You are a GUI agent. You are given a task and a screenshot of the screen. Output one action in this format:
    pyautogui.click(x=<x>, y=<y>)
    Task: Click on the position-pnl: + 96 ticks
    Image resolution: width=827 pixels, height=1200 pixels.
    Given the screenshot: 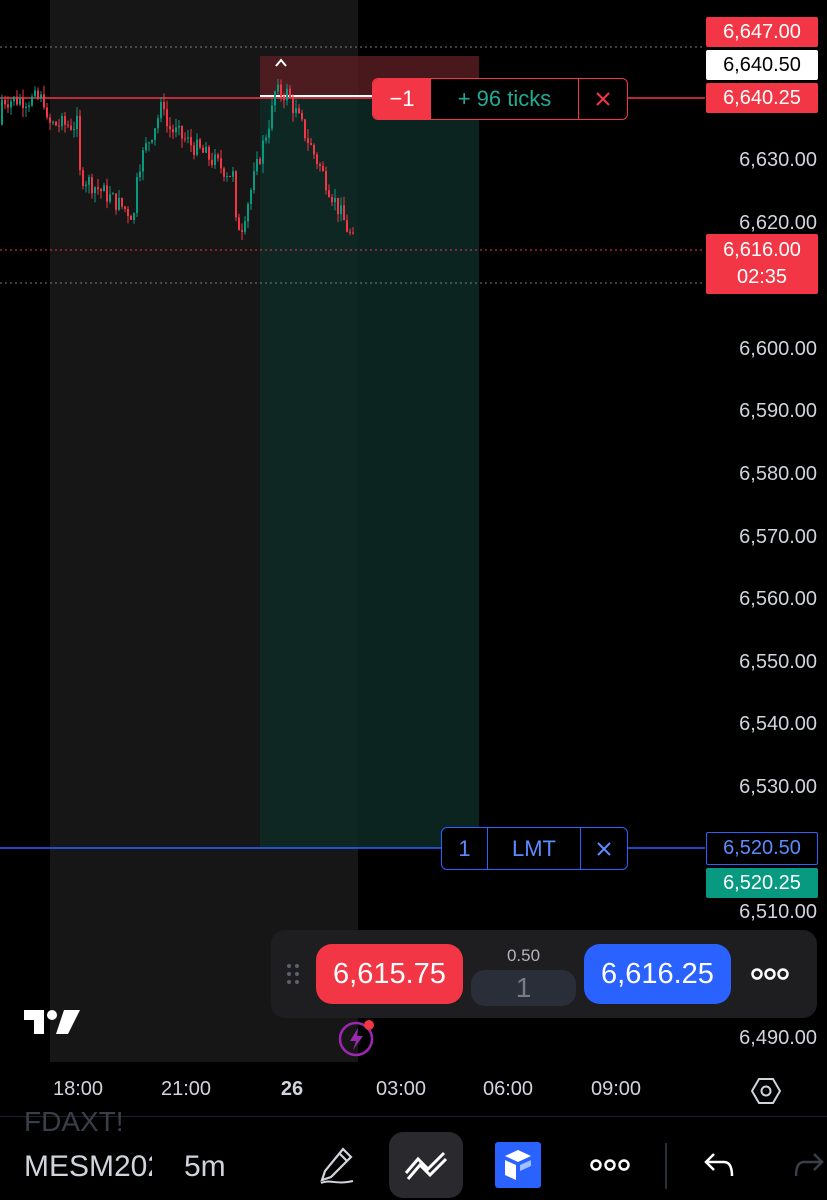 What is the action you would take?
    pyautogui.click(x=505, y=99)
    